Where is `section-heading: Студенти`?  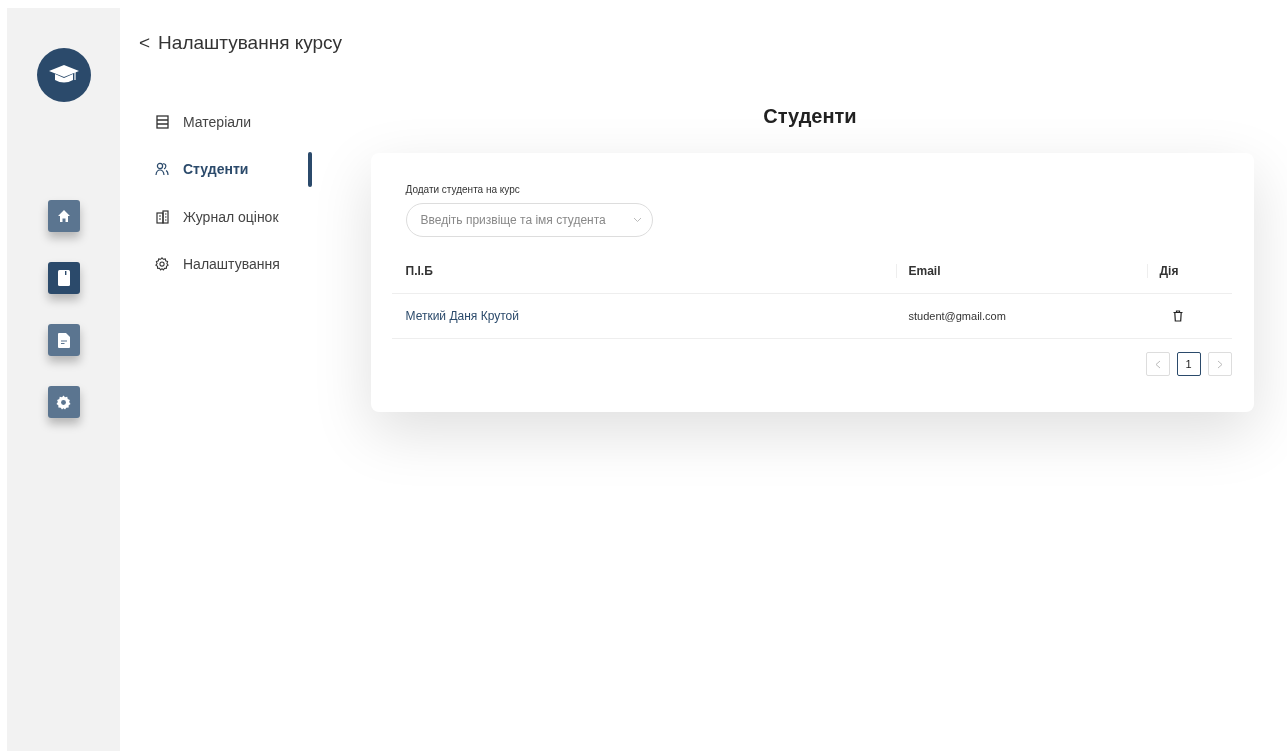
section-heading: Студенти is located at coordinates (810, 116).